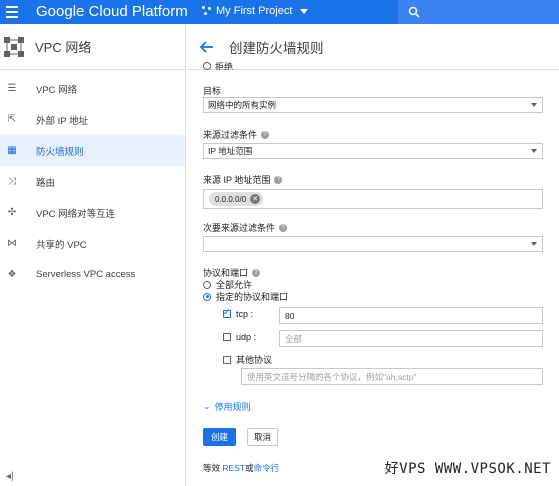  I want to click on sidebar-title: VPC 网络, so click(63, 47).